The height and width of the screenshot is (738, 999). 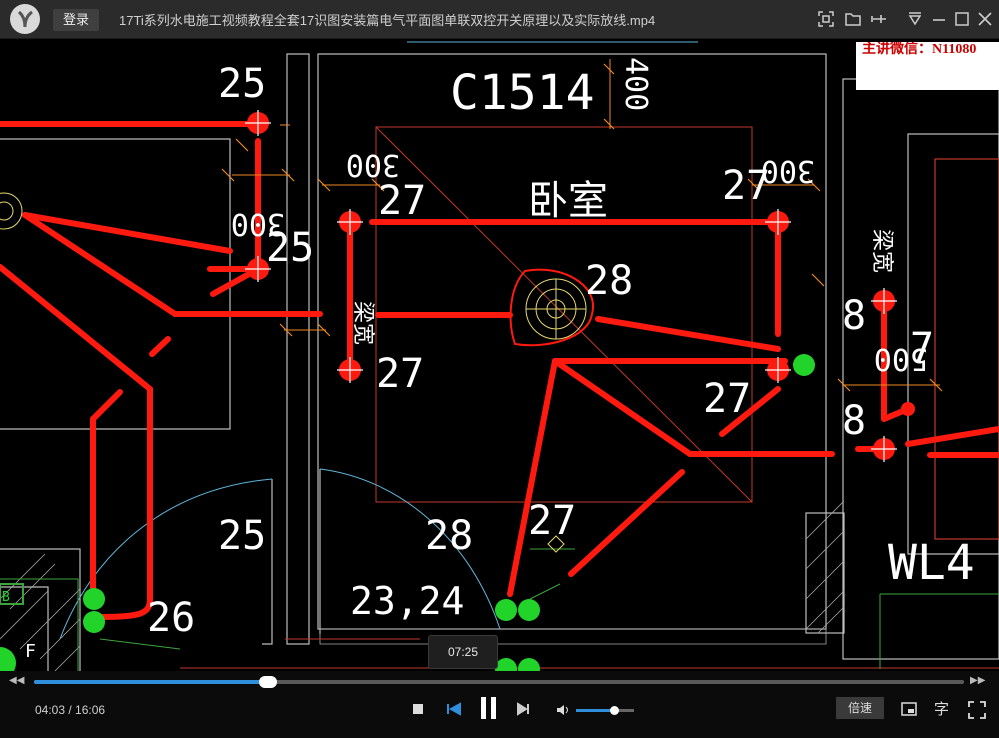 I want to click on fullscreen-icon, so click(x=977, y=710).